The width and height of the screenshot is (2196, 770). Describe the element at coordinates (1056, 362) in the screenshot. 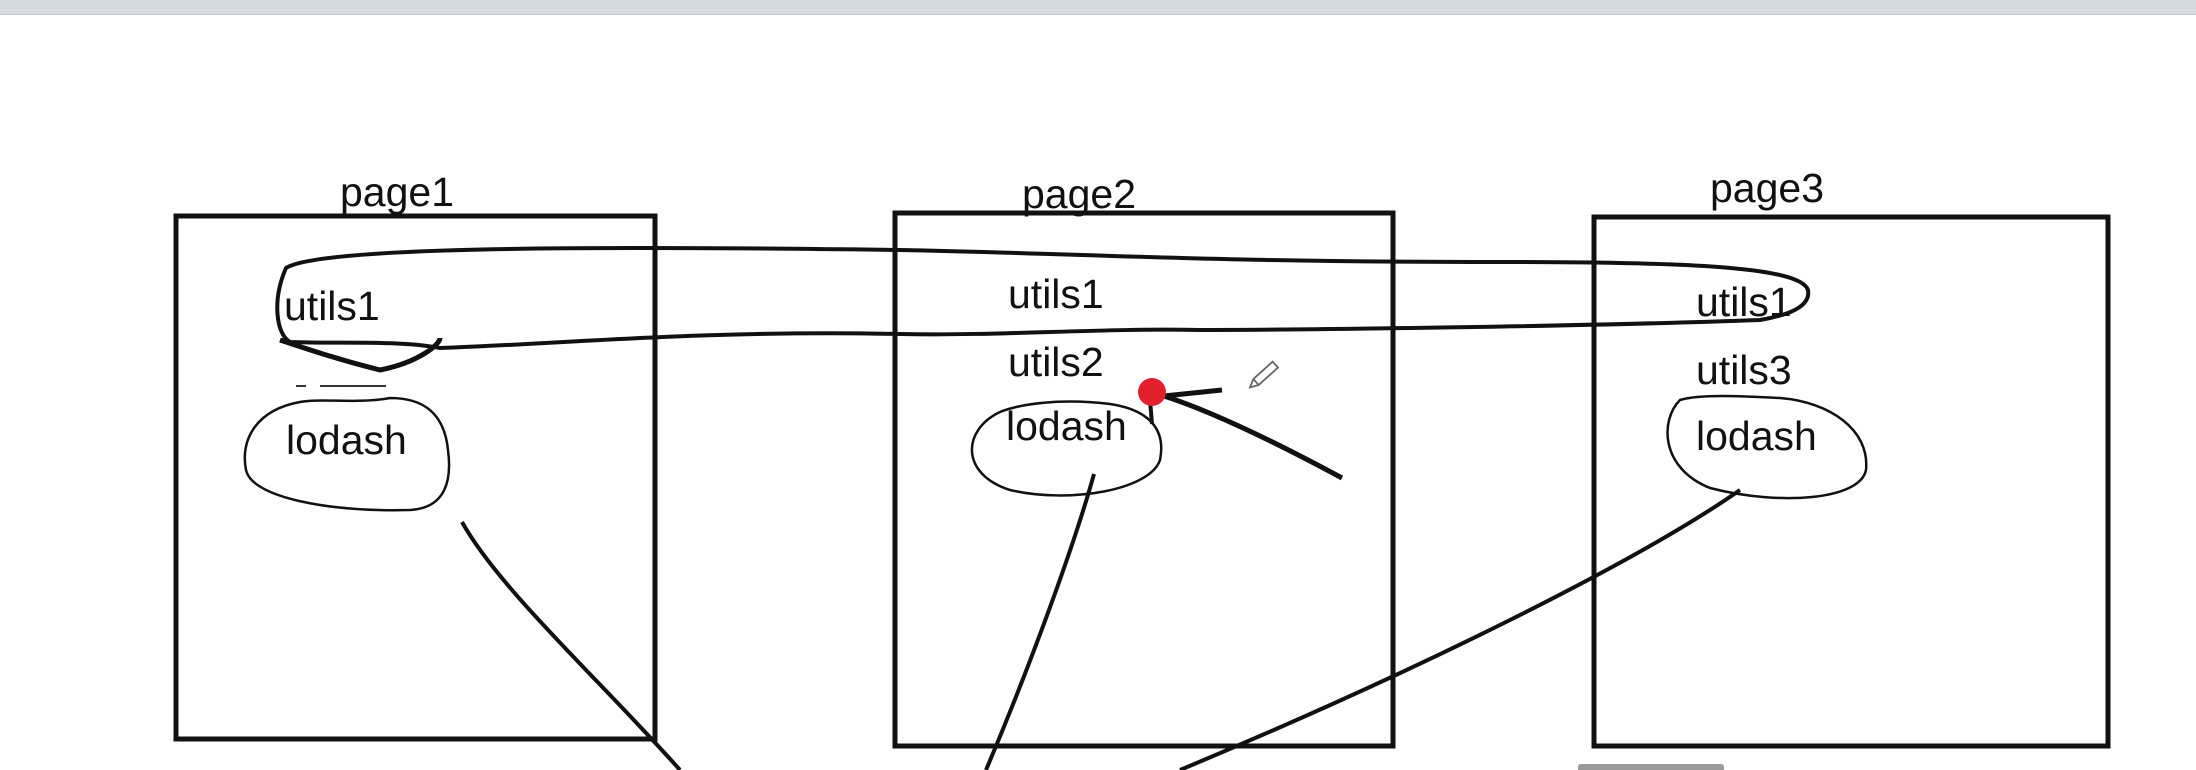

I see `page2-utils2: utils2` at that location.